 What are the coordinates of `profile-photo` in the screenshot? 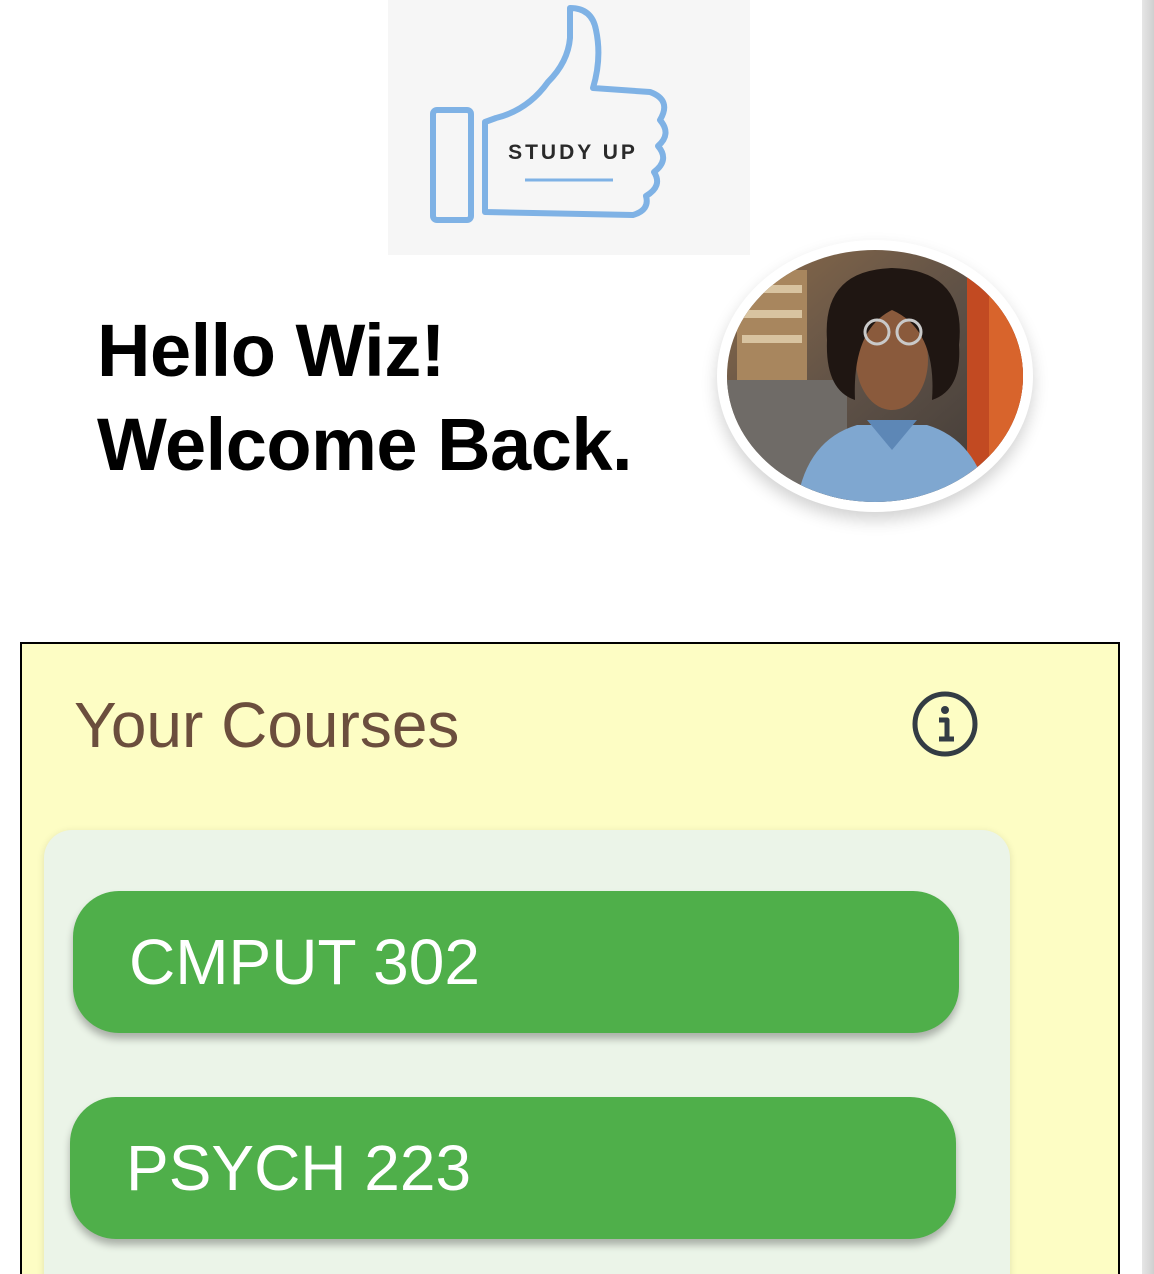 It's located at (875, 376).